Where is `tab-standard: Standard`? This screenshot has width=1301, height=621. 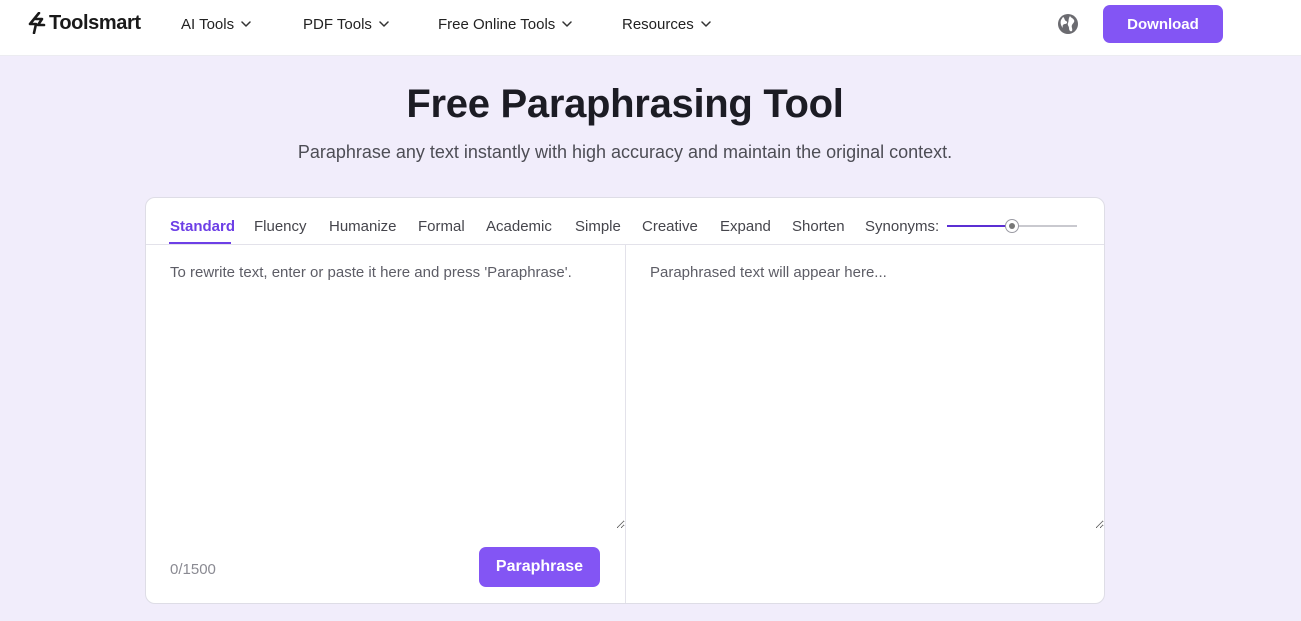 tab-standard: Standard is located at coordinates (202, 226).